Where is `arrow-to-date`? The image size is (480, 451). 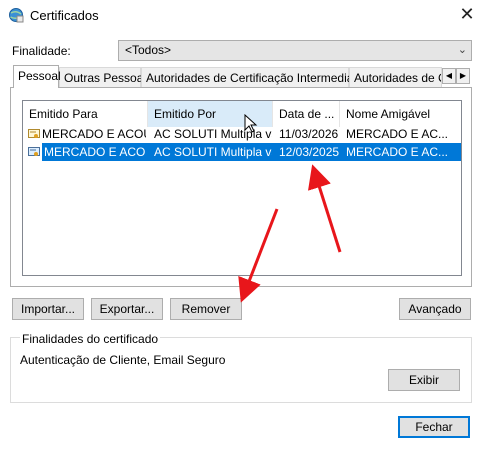
arrow-to-date is located at coordinates (325, 208).